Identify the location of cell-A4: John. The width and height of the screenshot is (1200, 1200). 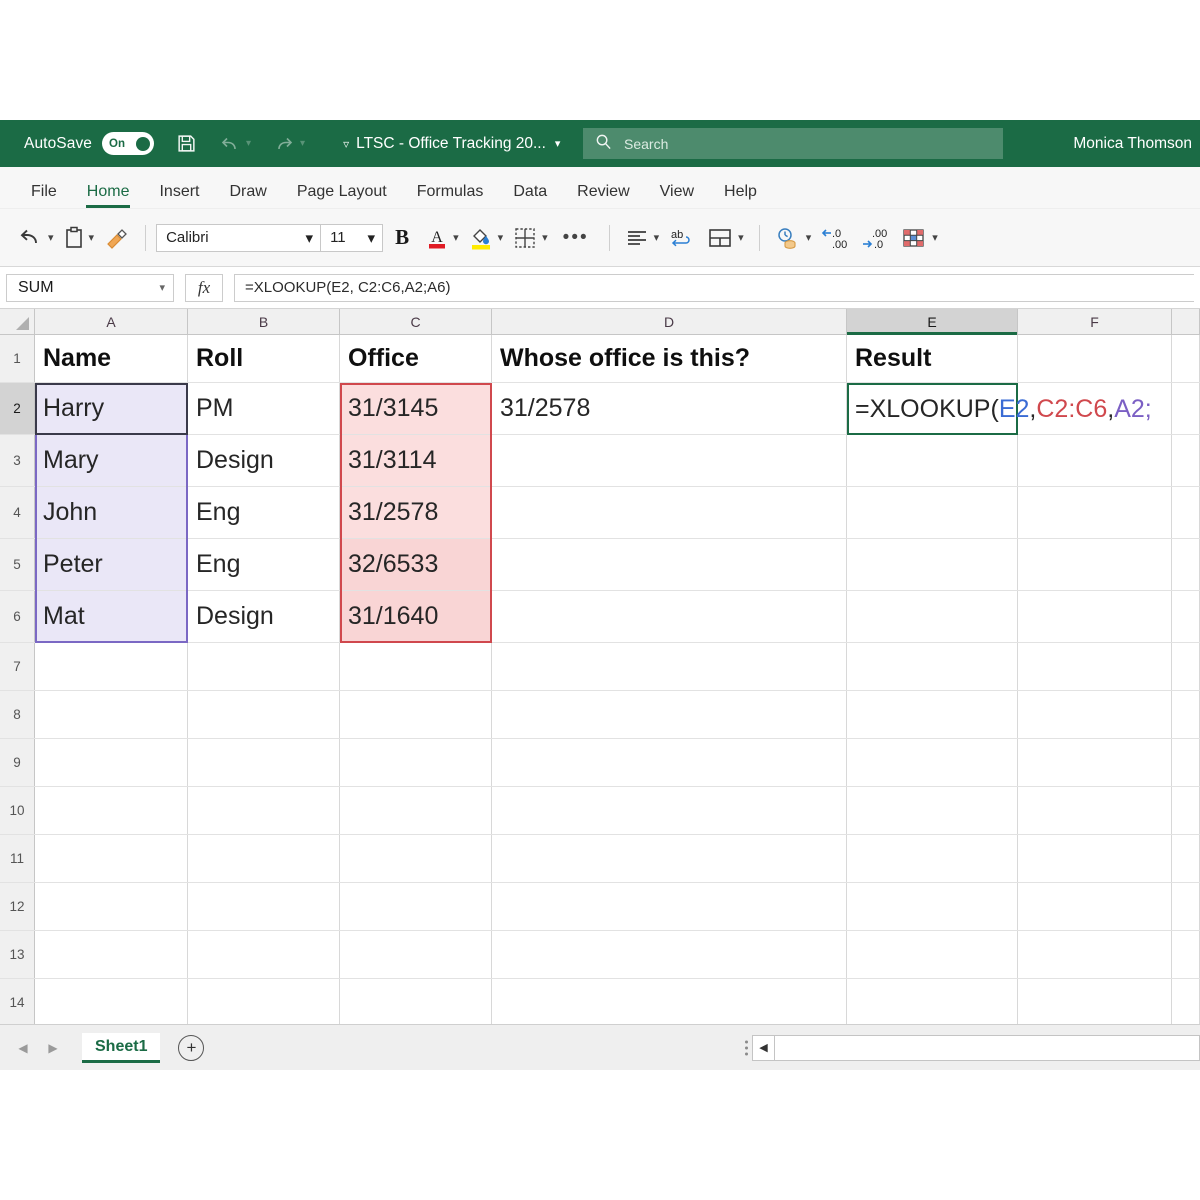
(111, 512).